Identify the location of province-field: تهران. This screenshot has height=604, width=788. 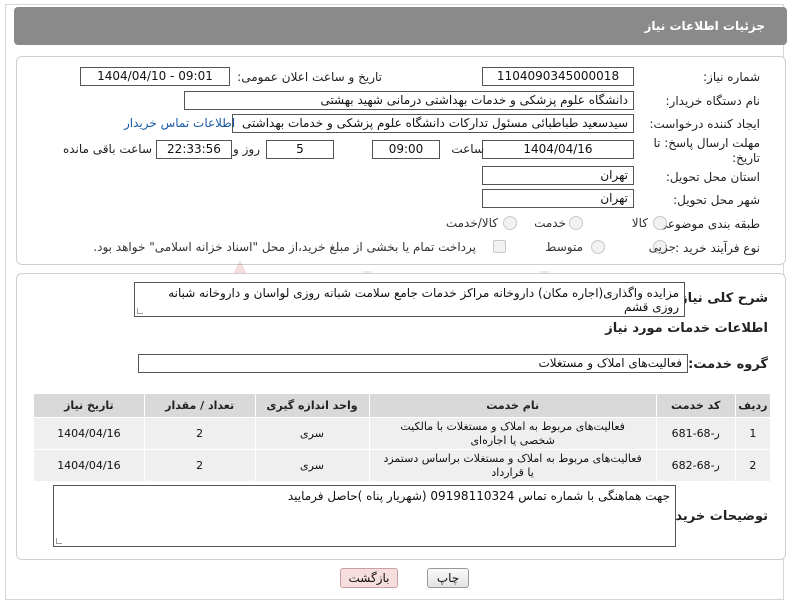
(558, 175).